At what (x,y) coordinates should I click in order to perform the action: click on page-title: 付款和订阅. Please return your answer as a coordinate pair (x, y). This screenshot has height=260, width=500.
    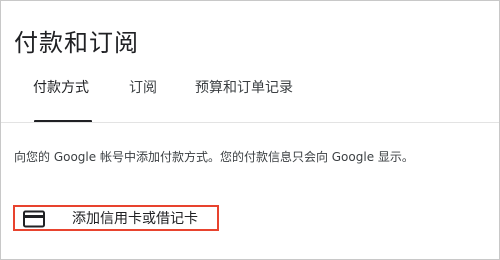
    Looking at the image, I should click on (76, 43).